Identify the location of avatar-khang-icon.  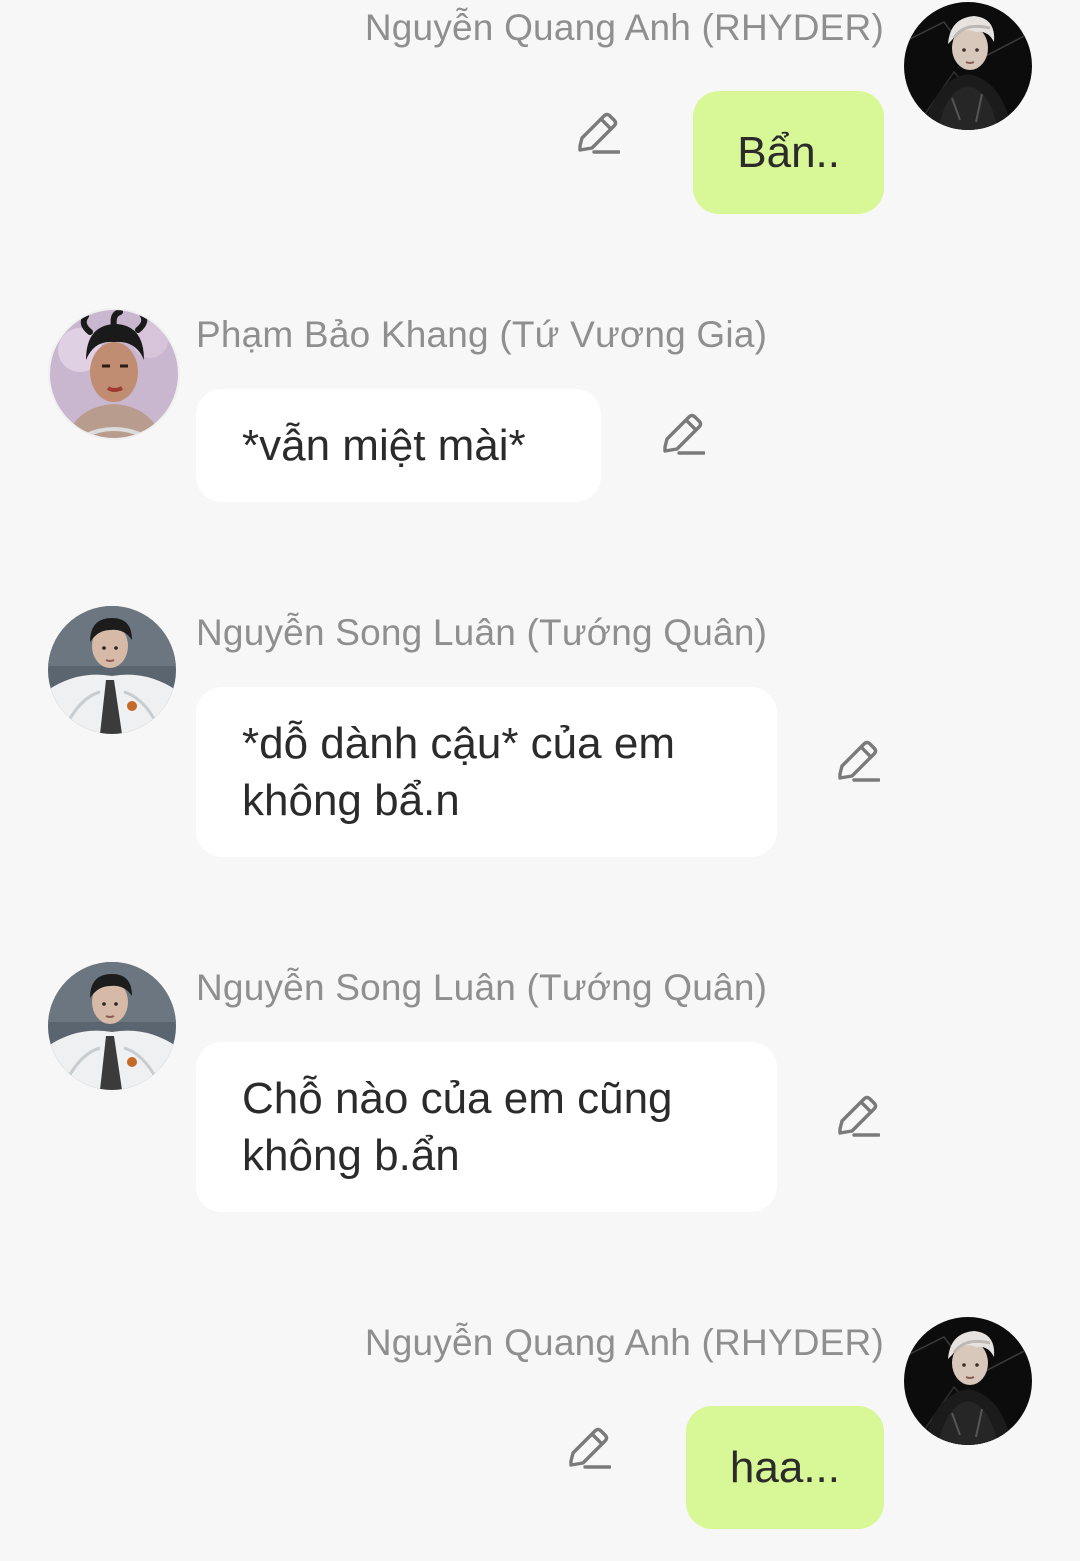
(114, 374).